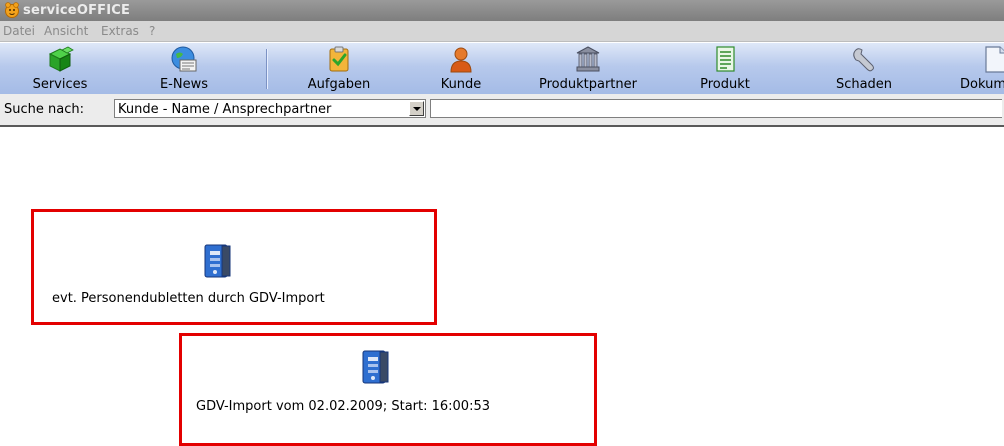 The height and width of the screenshot is (446, 1004). What do you see at coordinates (60, 84) in the screenshot?
I see `toolbar-label-services: Services` at bounding box center [60, 84].